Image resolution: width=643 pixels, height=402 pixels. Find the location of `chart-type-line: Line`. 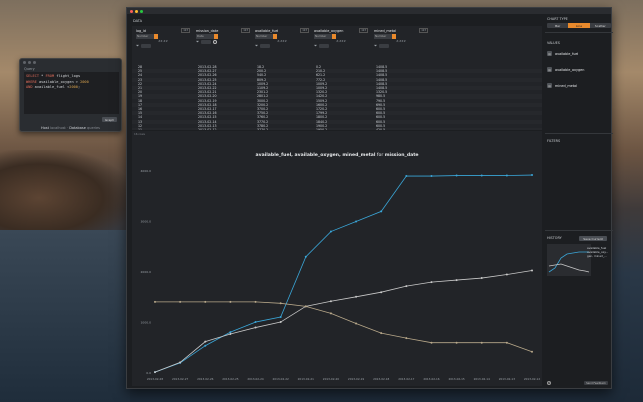

chart-type-line: Line is located at coordinates (579, 25).